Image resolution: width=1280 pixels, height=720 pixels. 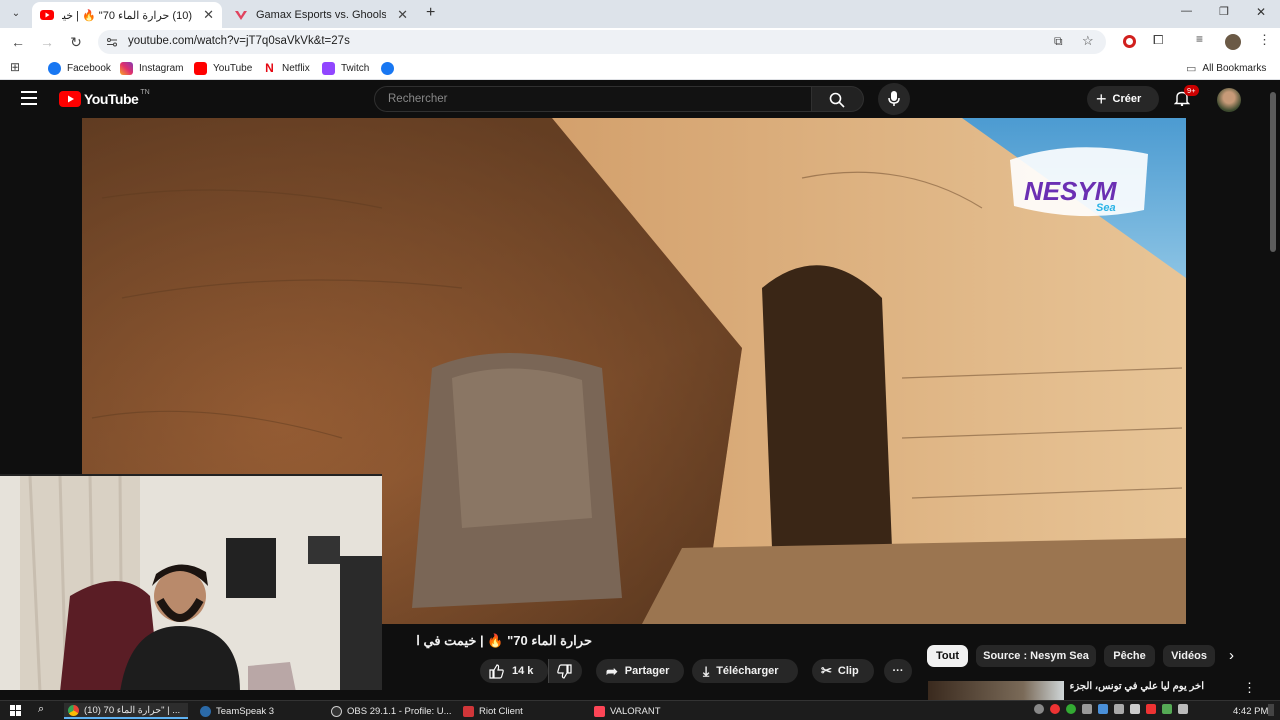 I want to click on webcam-image, so click(x=191, y=583).